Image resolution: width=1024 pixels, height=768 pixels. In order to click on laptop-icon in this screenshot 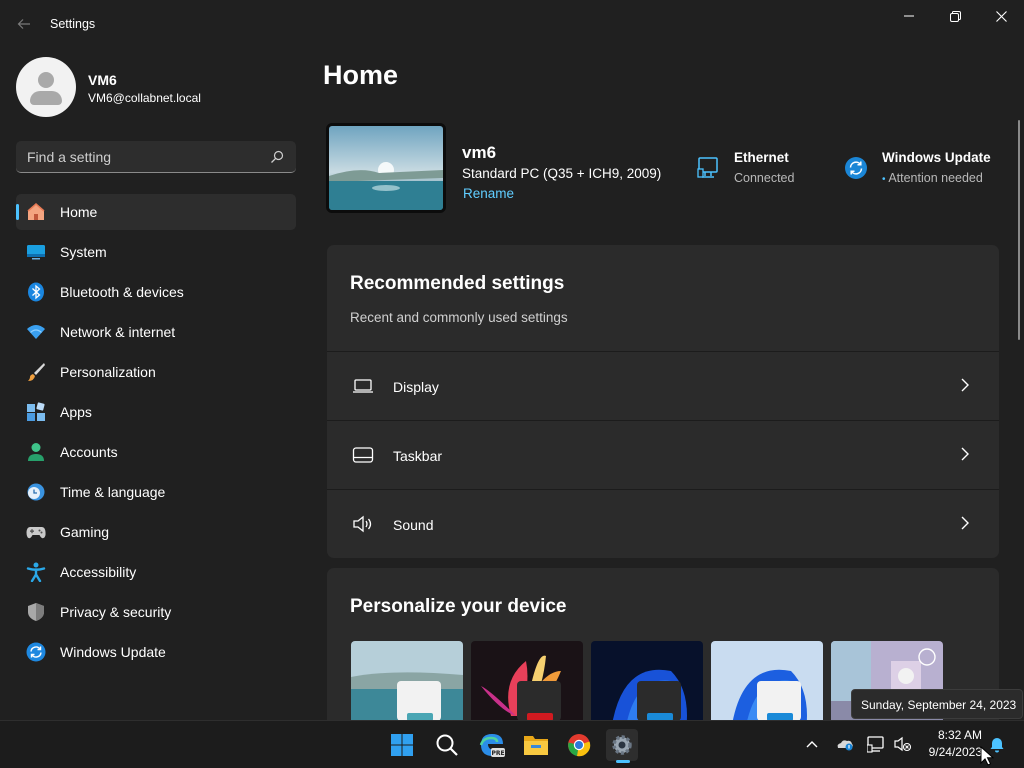, I will do `click(363, 386)`.